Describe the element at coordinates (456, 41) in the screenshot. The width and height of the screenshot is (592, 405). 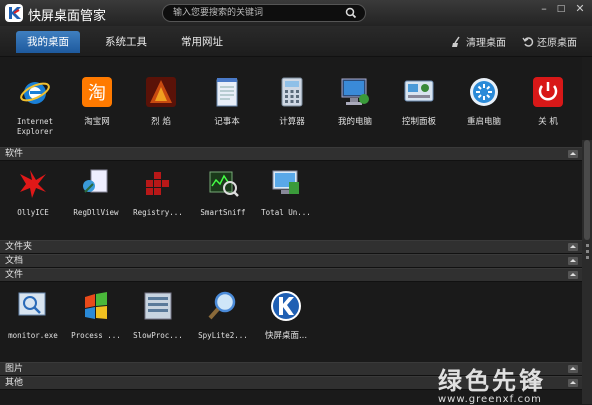
I see `broom-icon` at that location.